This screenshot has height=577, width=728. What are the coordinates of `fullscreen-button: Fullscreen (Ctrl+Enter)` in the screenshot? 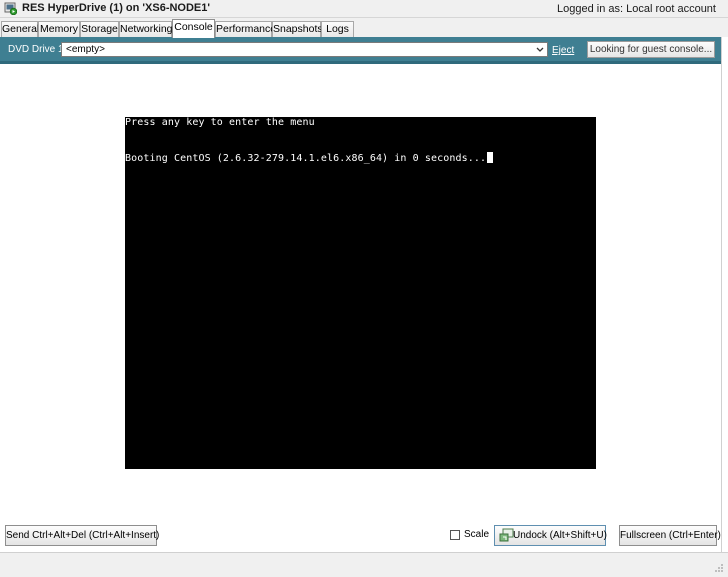 It's located at (670, 535).